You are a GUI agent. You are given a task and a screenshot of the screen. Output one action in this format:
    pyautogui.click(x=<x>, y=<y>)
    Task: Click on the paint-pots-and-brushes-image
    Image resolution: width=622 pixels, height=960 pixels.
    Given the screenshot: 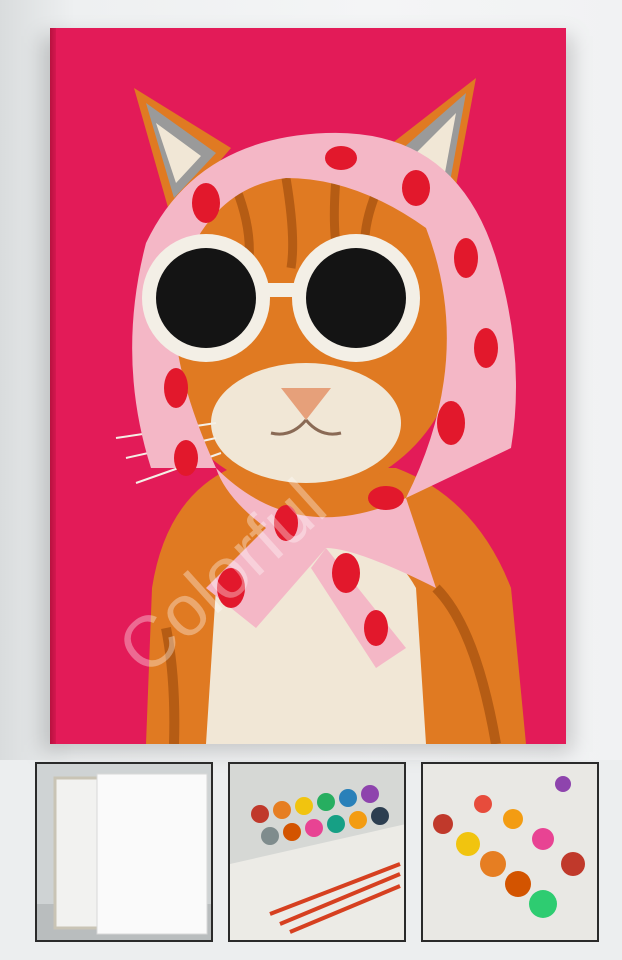 What is the action you would take?
    pyautogui.click(x=317, y=852)
    